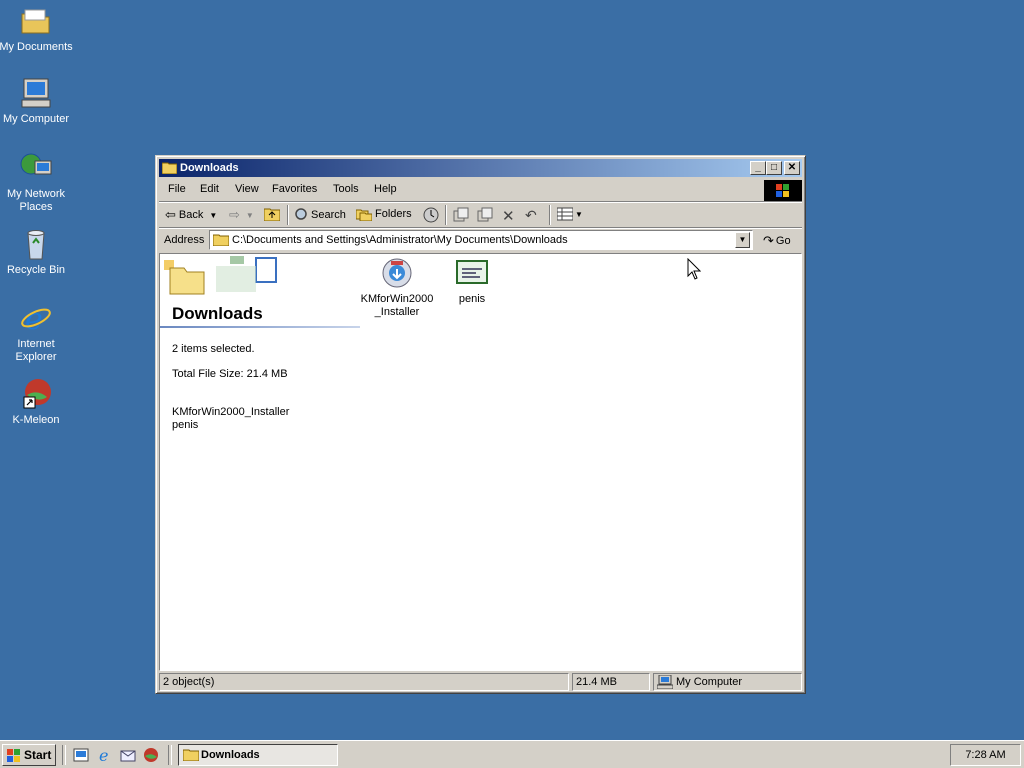 The width and height of the screenshot is (1024, 768). What do you see at coordinates (170, 214) in the screenshot?
I see `back-arrow-icon: ⇦` at bounding box center [170, 214].